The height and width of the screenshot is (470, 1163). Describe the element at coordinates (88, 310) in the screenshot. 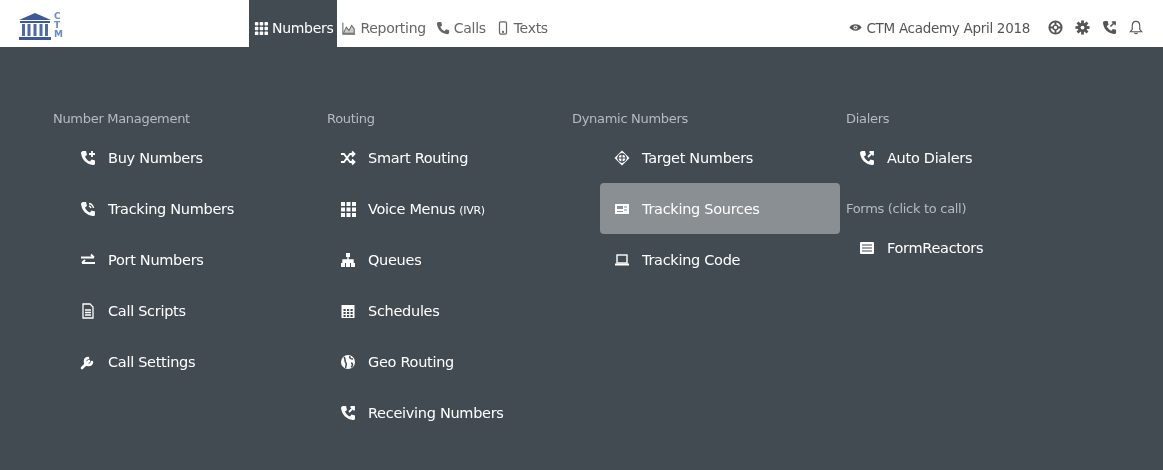

I see `document-icon` at that location.